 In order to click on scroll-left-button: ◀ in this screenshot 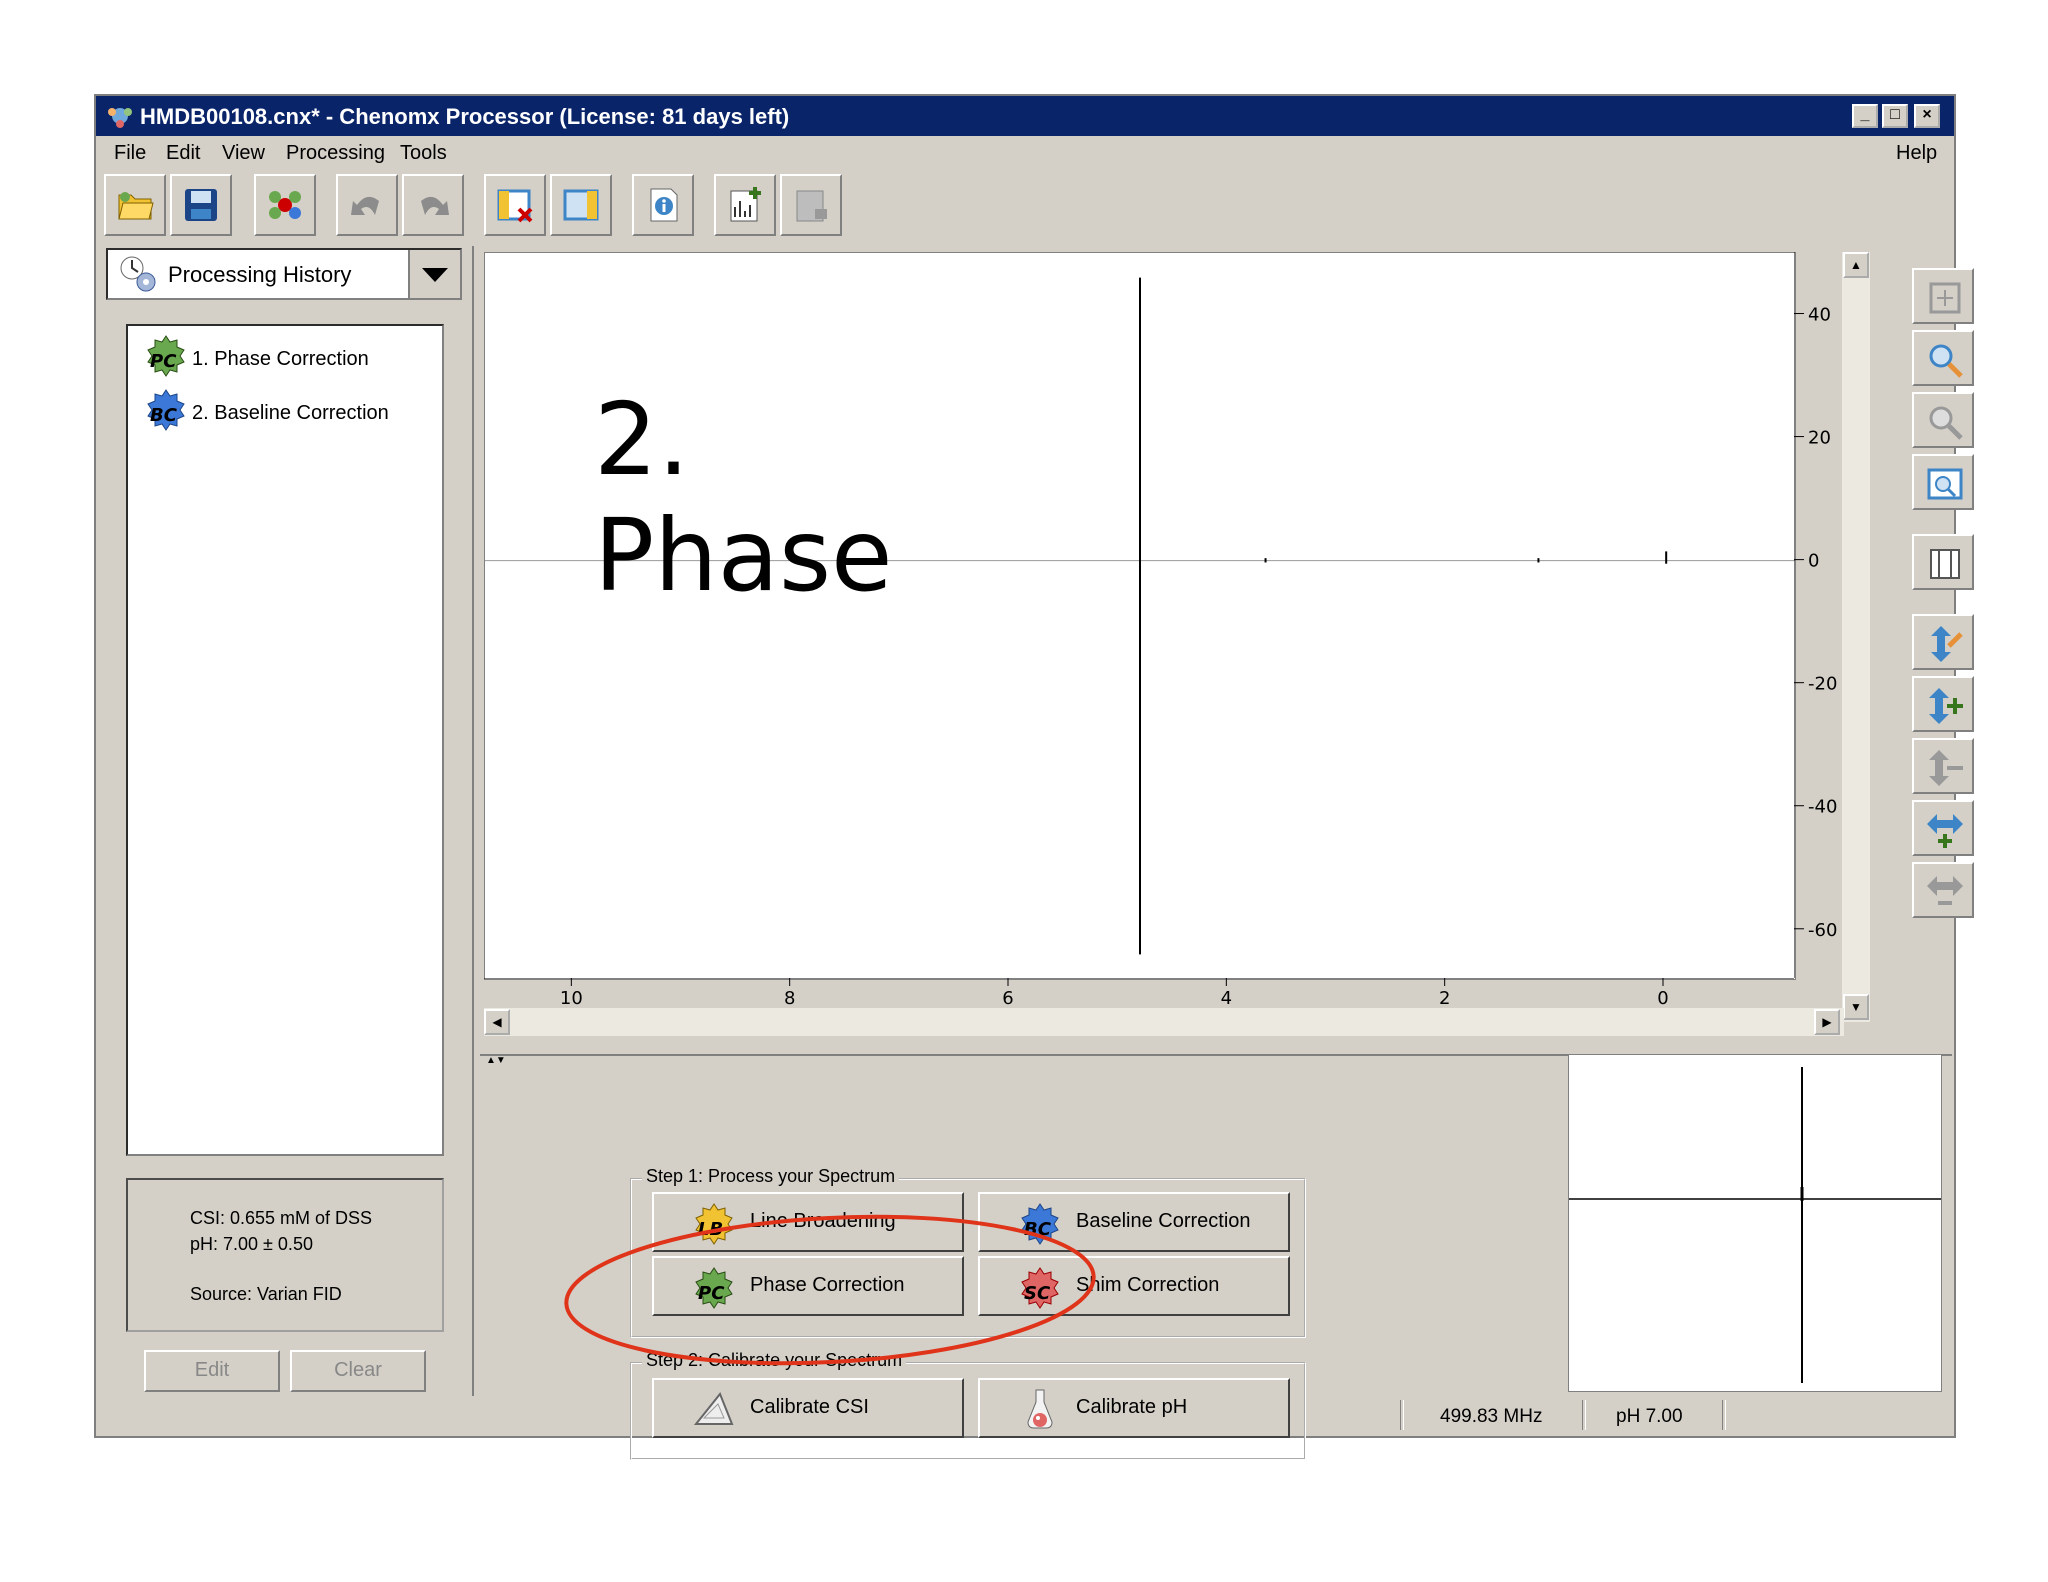, I will do `click(497, 1022)`.